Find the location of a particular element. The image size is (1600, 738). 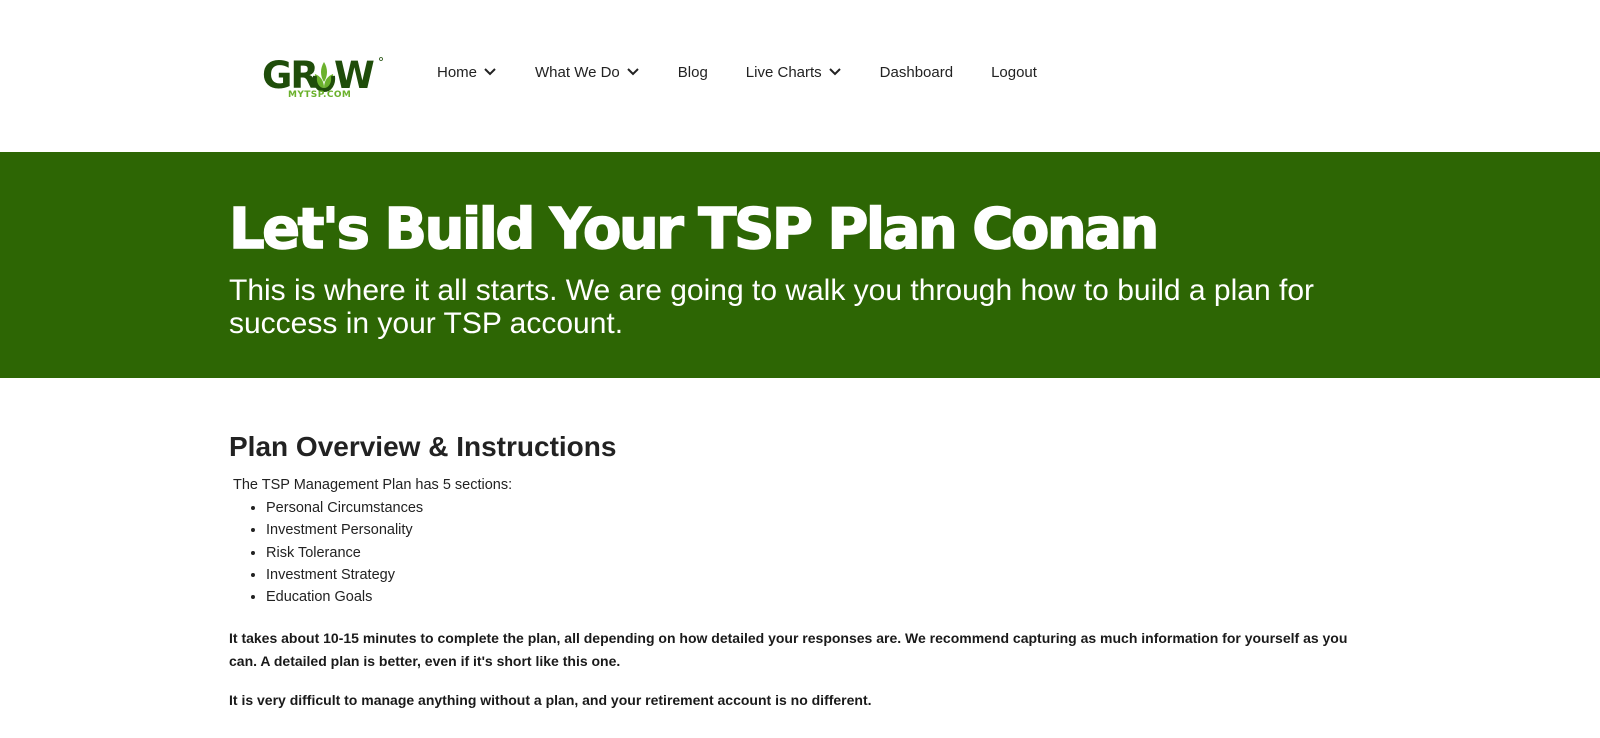

growmytsp-logo: GR W MYTSP.COM is located at coordinates (324, 75).